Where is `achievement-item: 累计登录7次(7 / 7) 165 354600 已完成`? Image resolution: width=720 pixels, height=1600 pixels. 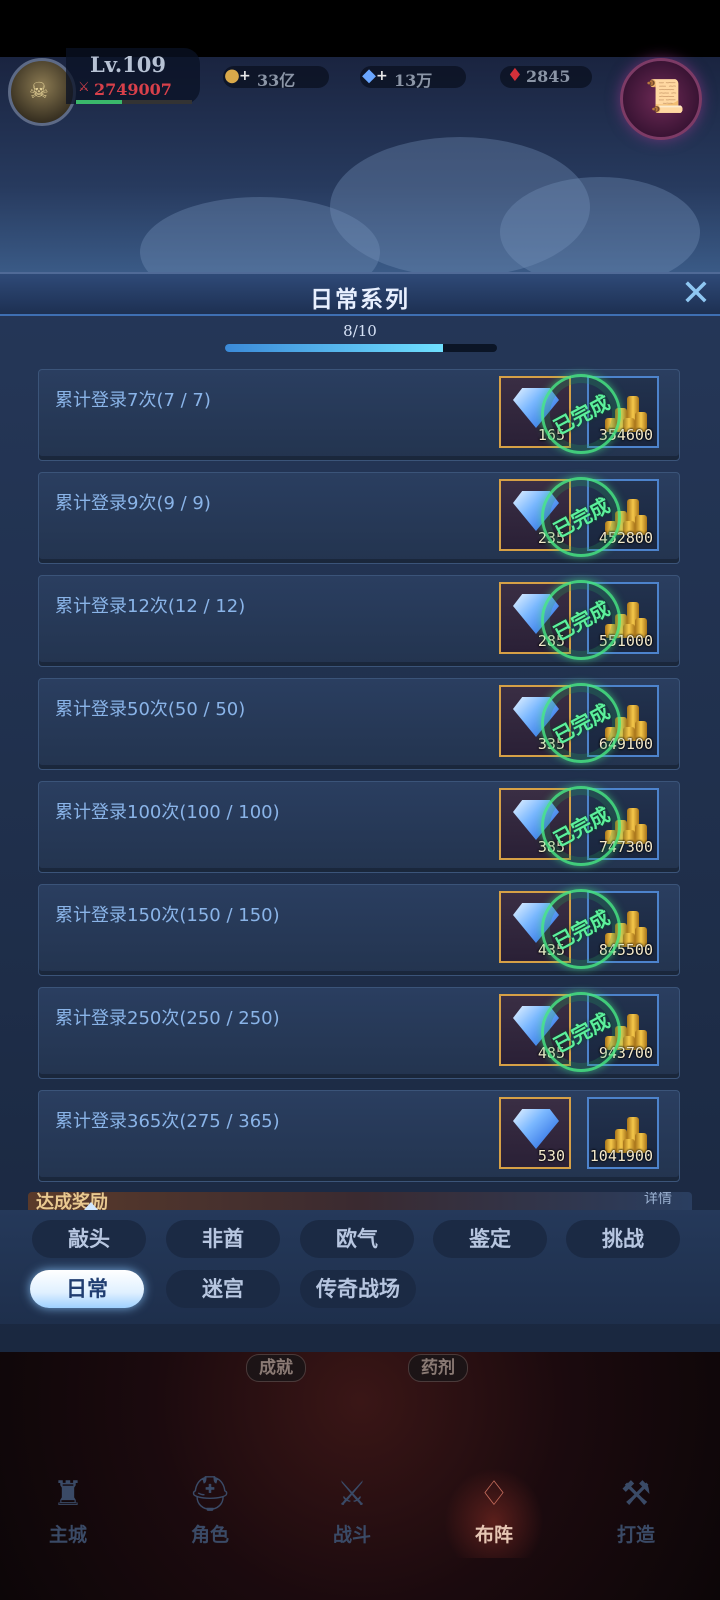
achievement-item: 累计登录7次(7 / 7) 165 354600 已完成 is located at coordinates (359, 415).